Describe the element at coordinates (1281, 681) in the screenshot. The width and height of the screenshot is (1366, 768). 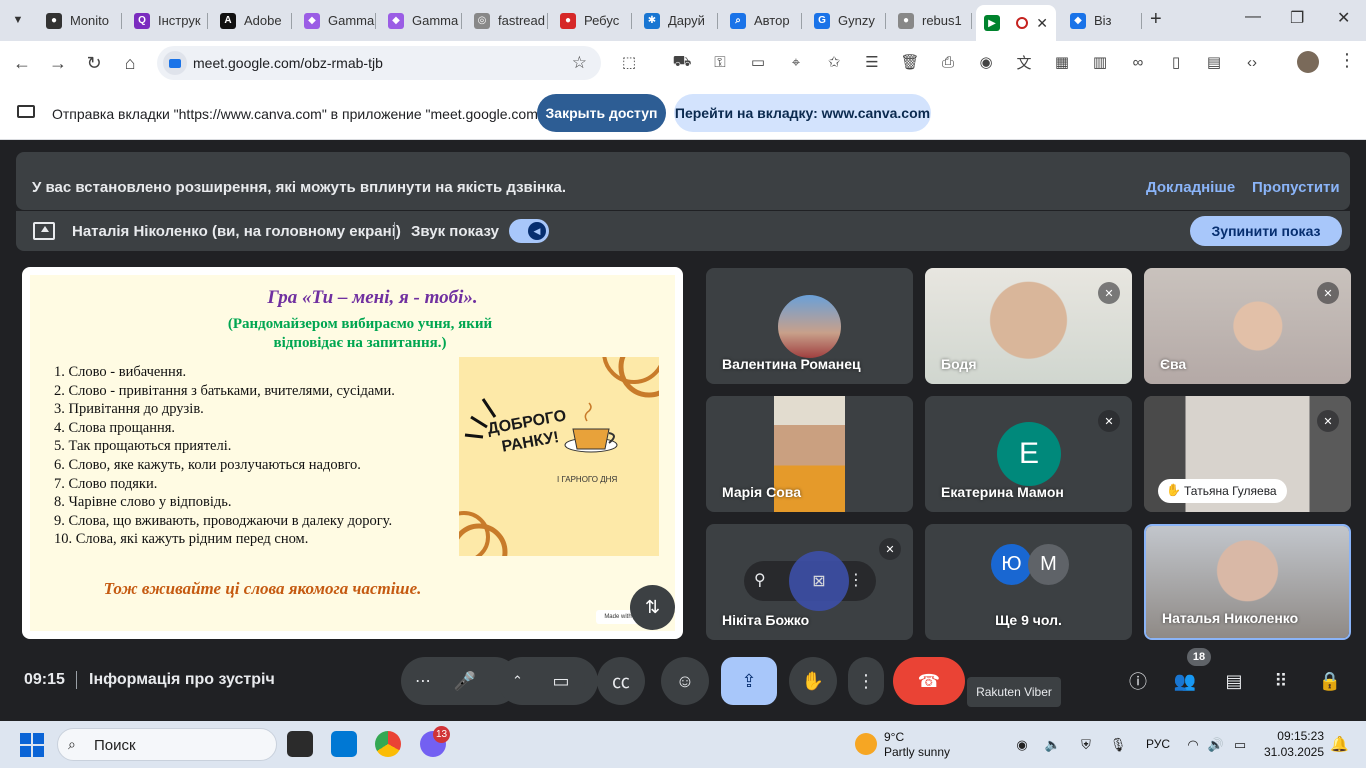
I see `activities-icon: ⠿` at that location.